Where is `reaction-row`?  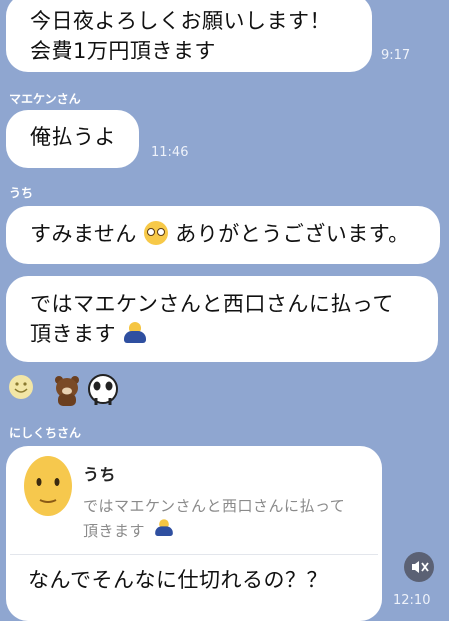
reaction-row is located at coordinates (80, 390).